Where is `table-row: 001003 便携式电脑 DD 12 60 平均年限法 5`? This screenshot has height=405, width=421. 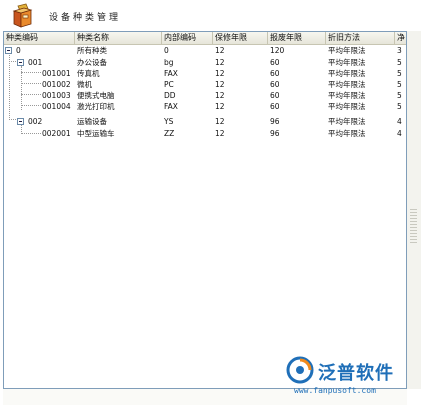 table-row: 001003 便携式电脑 DD 12 60 平均年限法 5 is located at coordinates (205, 95).